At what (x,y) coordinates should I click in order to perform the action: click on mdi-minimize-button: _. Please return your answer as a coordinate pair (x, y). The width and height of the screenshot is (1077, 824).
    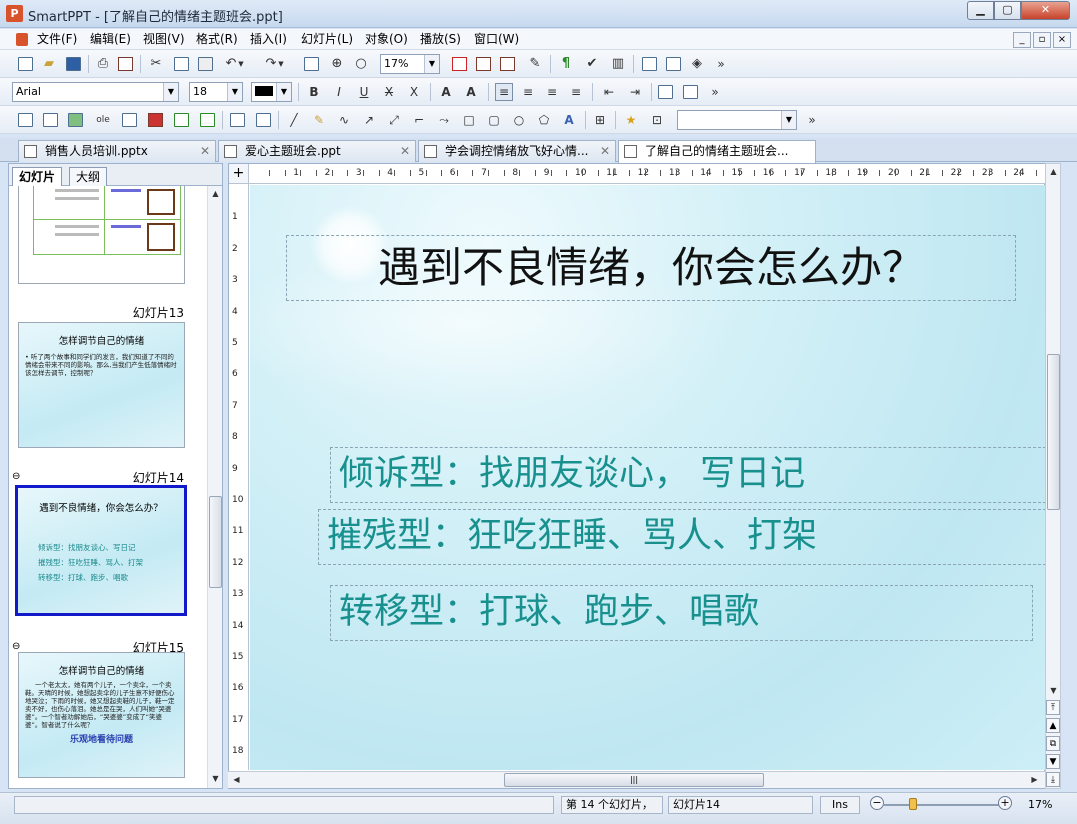
    Looking at the image, I should click on (1022, 40).